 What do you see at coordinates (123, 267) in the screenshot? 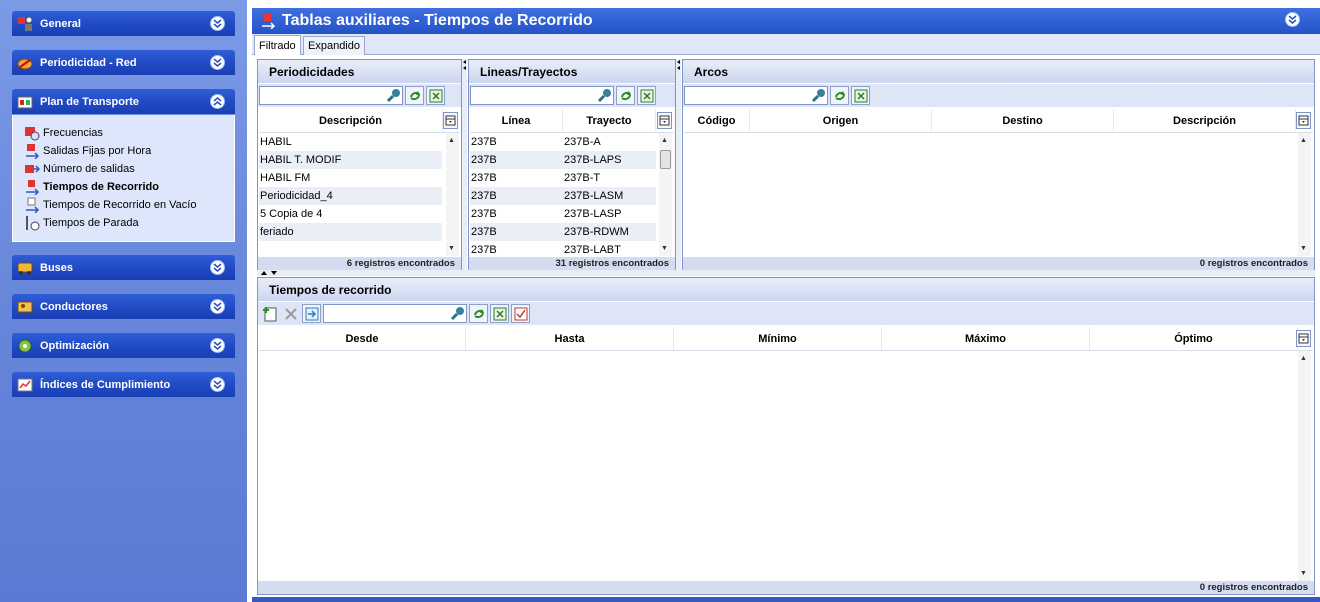
I see `sidebar-section-buses: Buses` at bounding box center [123, 267].